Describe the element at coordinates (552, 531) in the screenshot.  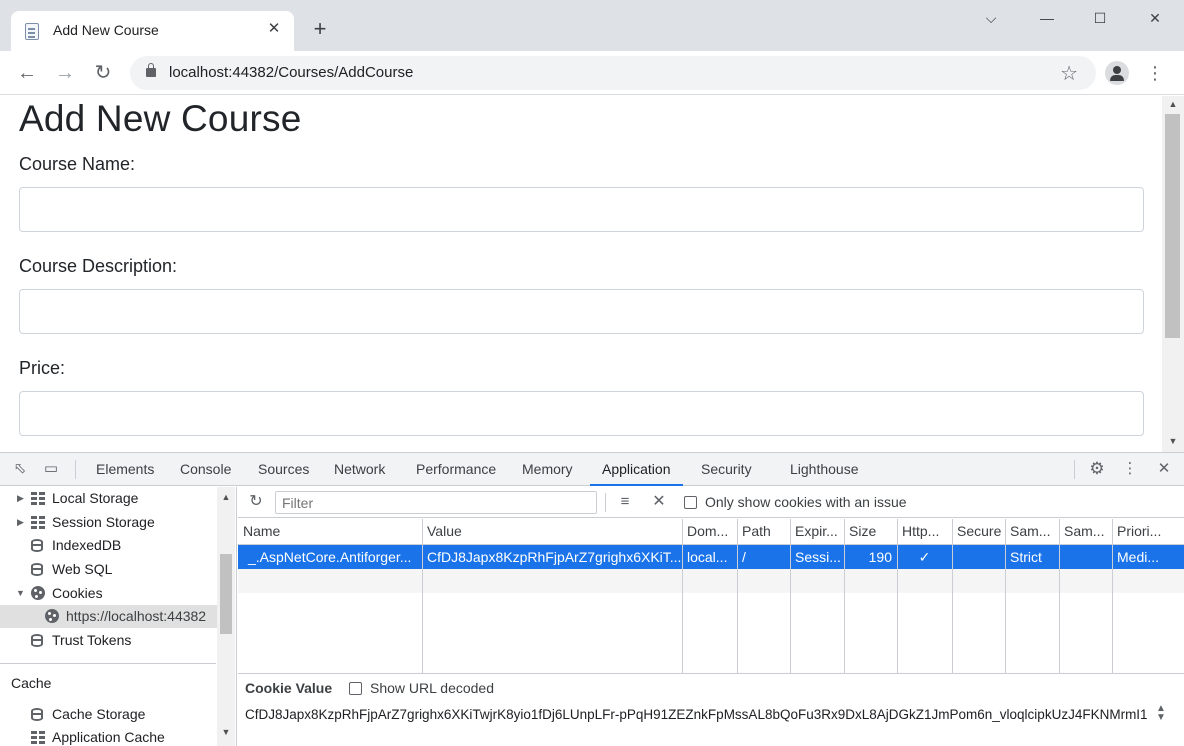
I see `column-header-value: Value` at that location.